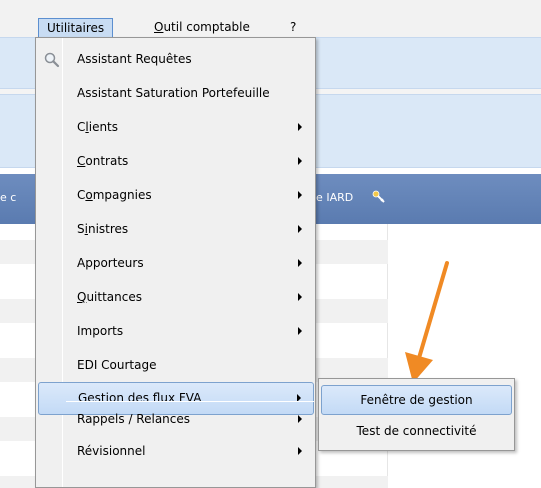 This screenshot has height=488, width=541. I want to click on menu-item-label: Assistant Requêtes, so click(134, 59).